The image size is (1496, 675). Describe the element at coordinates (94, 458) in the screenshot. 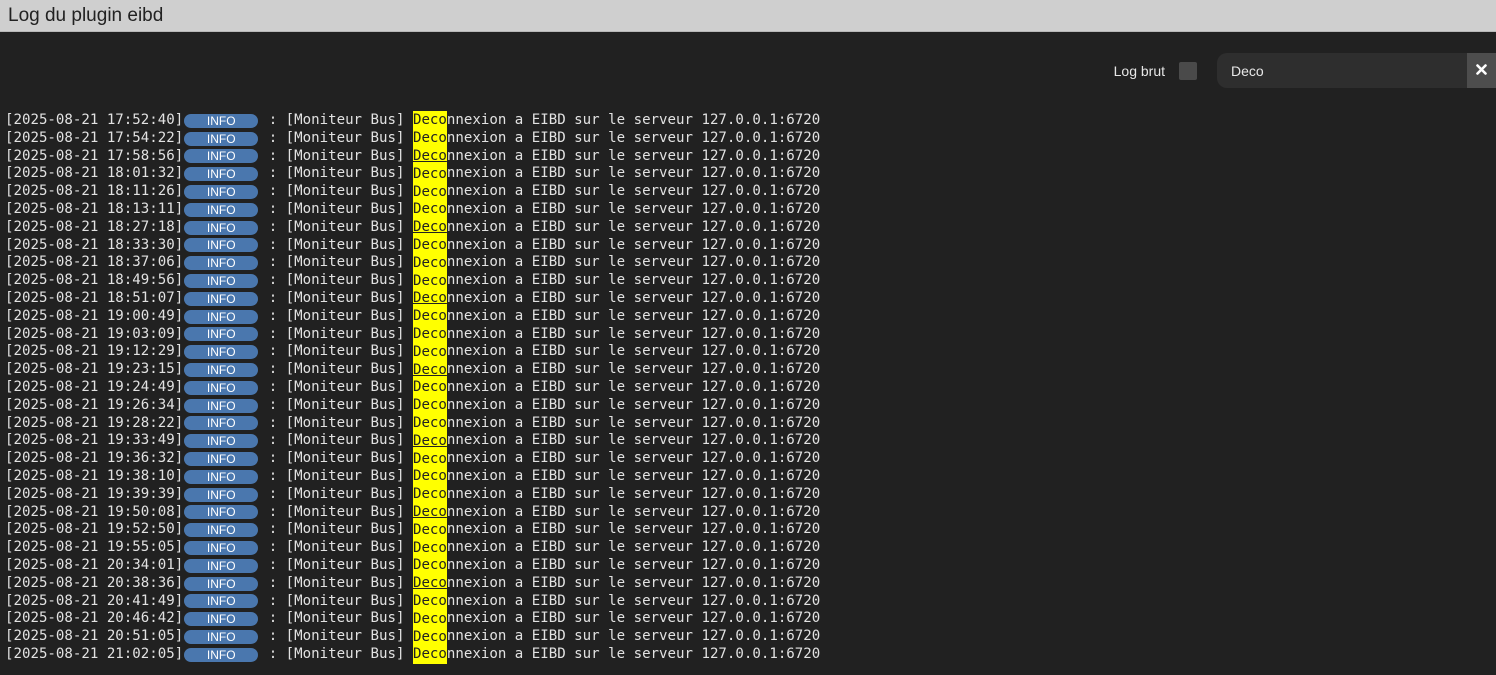

I see `log-timestamp: [2025-08-21 19:36:32]` at that location.